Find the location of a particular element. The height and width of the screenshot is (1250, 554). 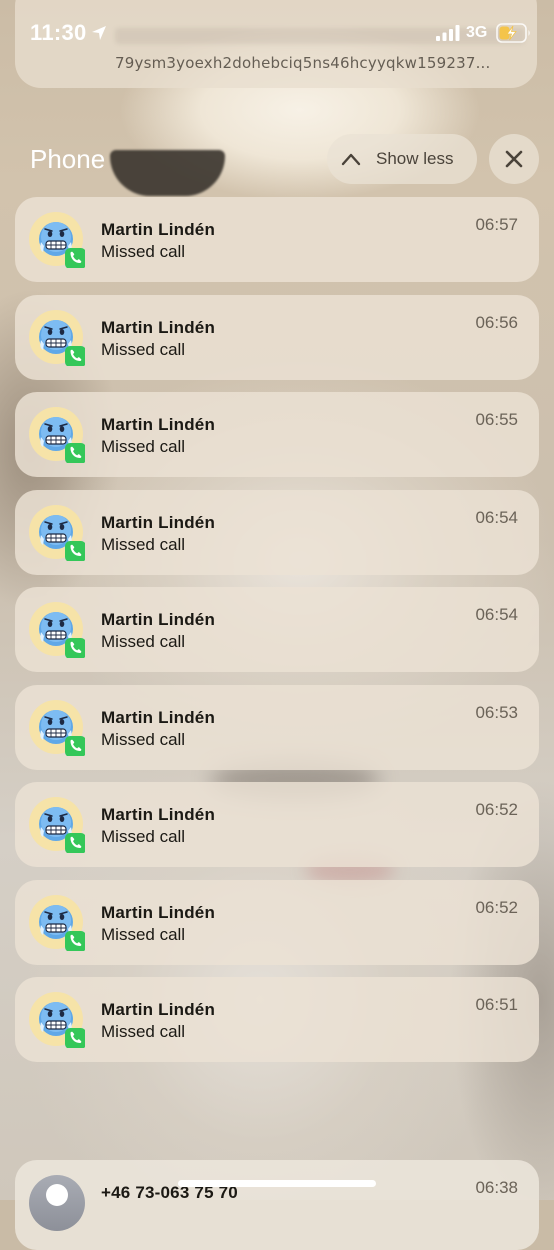

notification-time: 06:38 is located at coordinates (496, 1187).